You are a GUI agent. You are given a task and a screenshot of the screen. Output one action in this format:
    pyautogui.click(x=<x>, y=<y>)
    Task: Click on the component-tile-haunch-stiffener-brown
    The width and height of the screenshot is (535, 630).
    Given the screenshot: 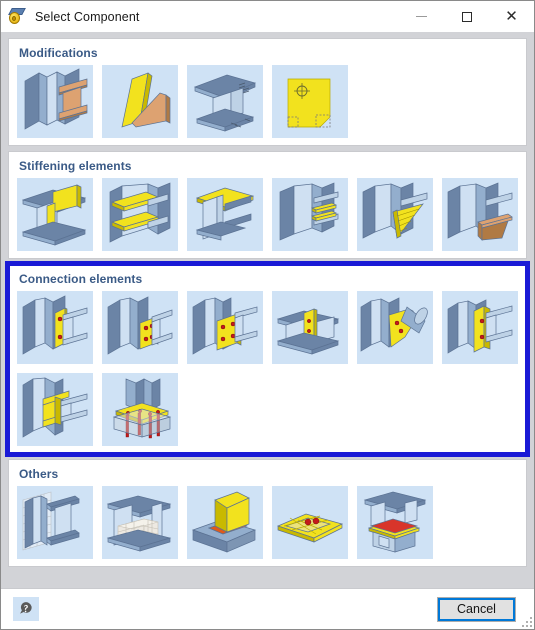 What is the action you would take?
    pyautogui.click(x=480, y=214)
    